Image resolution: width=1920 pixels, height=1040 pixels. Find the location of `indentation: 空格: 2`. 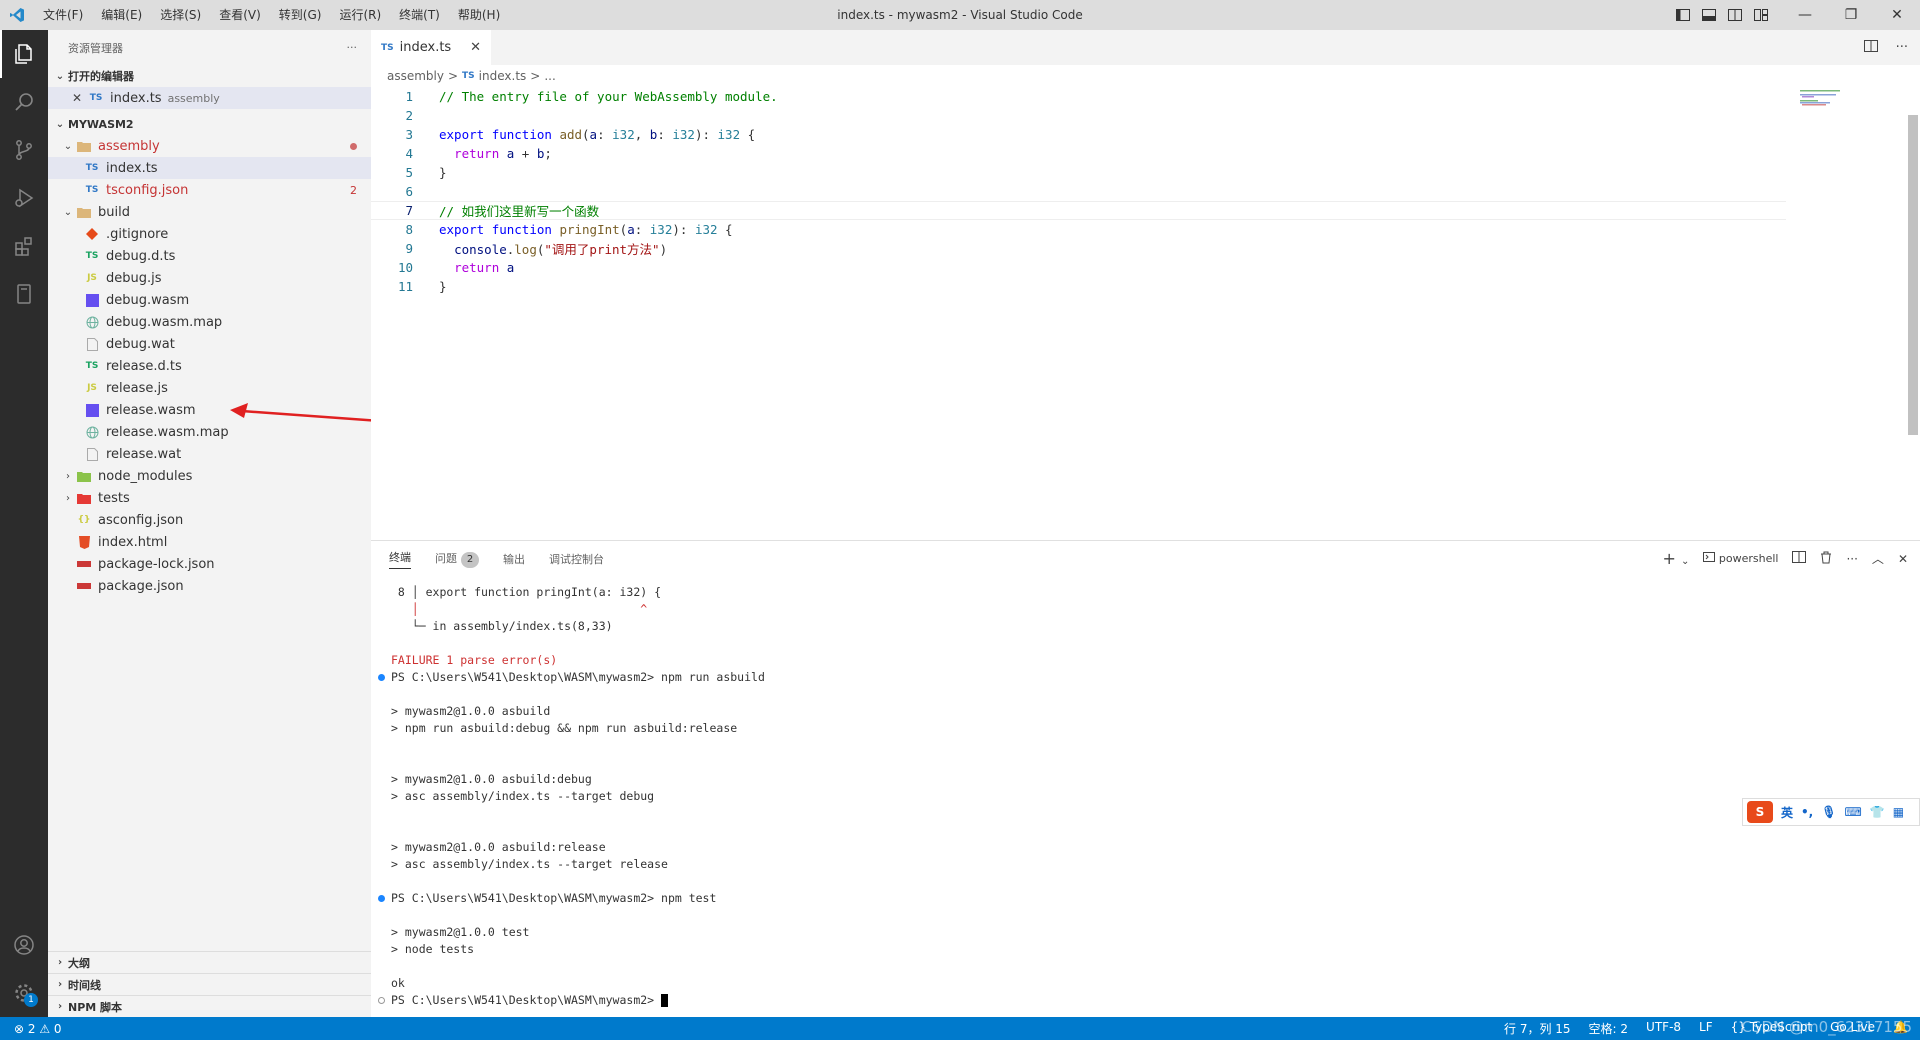

indentation: 空格: 2 is located at coordinates (1609, 1028).